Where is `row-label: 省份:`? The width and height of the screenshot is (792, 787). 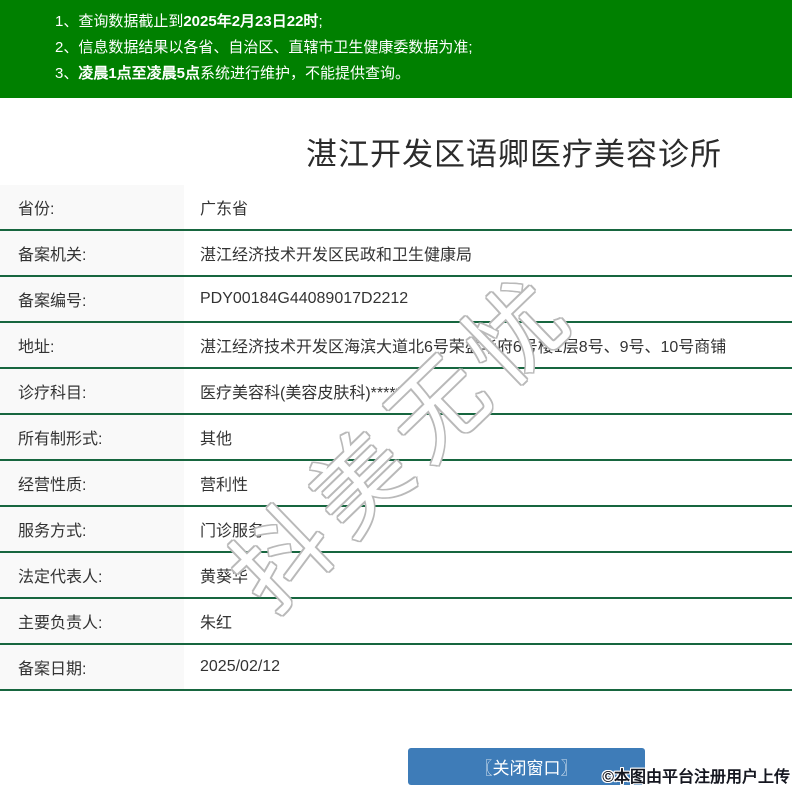
row-label: 省份: is located at coordinates (92, 207).